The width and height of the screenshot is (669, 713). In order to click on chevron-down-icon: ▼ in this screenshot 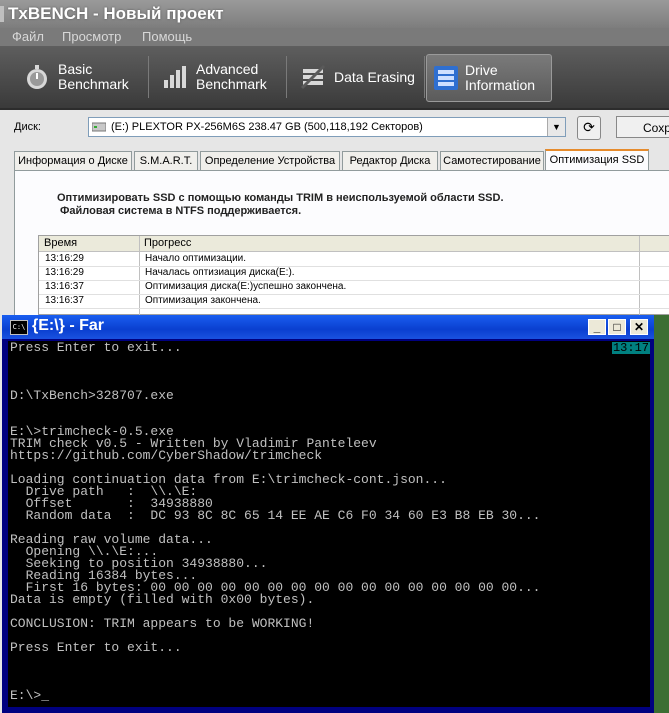, I will do `click(556, 127)`.